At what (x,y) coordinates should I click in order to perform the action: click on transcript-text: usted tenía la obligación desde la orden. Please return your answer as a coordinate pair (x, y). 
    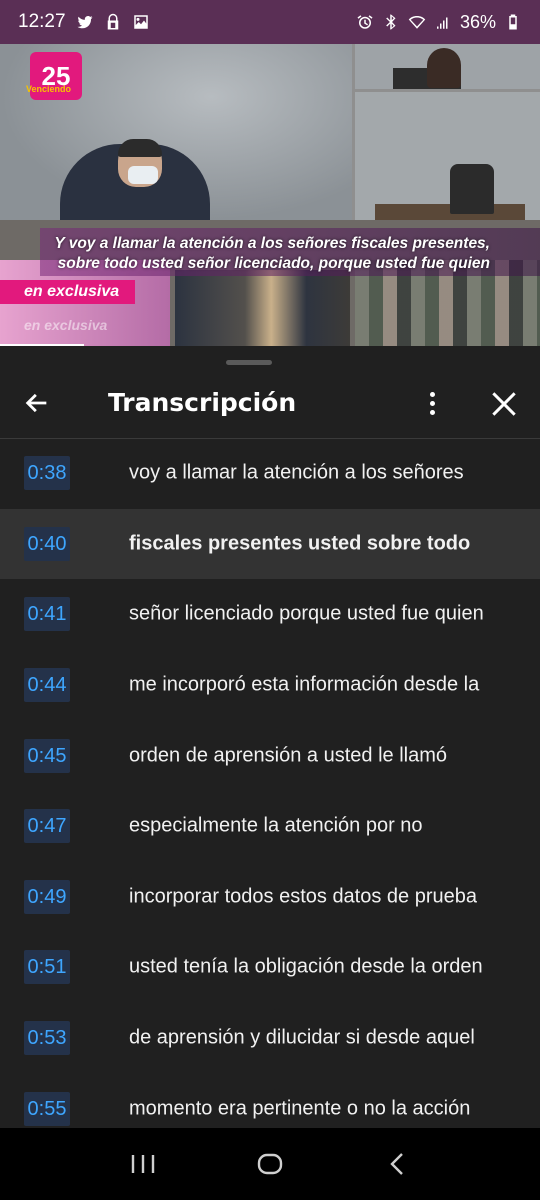
    Looking at the image, I should click on (306, 966).